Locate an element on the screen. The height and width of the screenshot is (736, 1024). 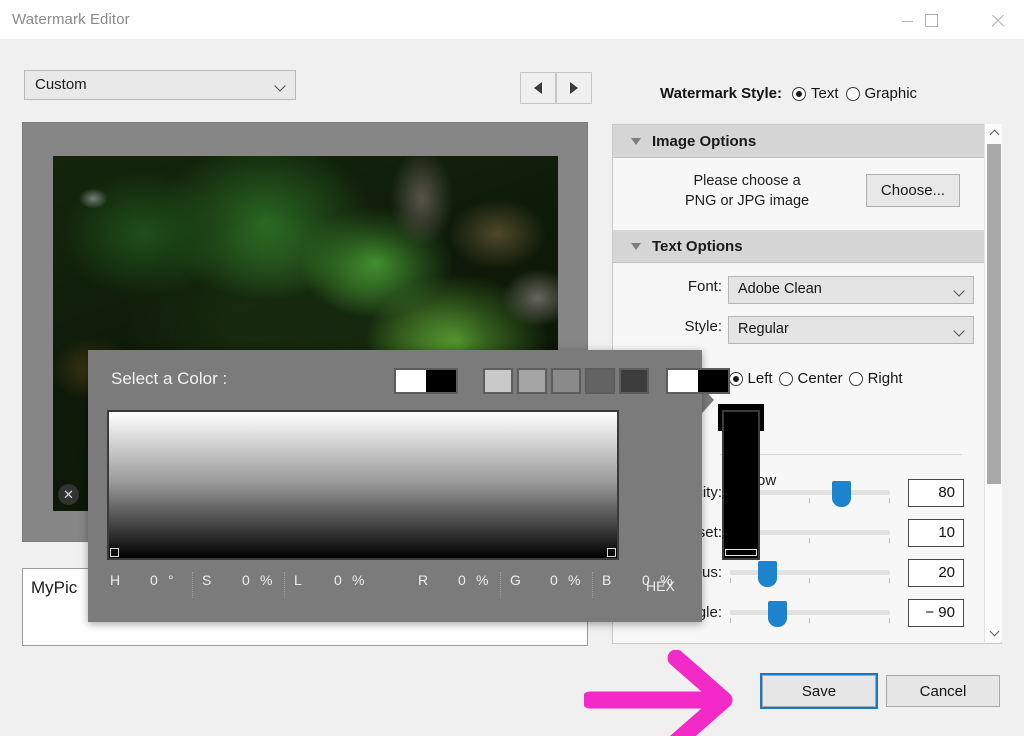
style-dropdown: Regular is located at coordinates (851, 330).